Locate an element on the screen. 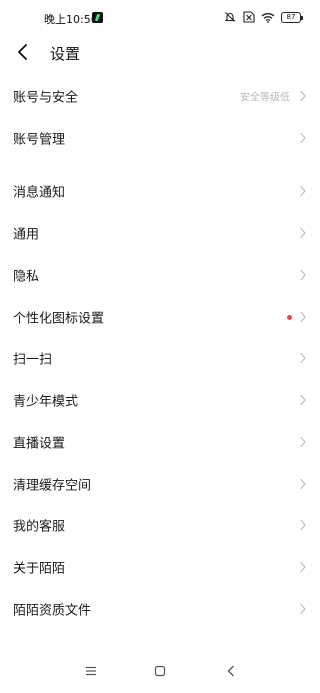 The width and height of the screenshot is (320, 693). system-nav-bar is located at coordinates (160, 671).